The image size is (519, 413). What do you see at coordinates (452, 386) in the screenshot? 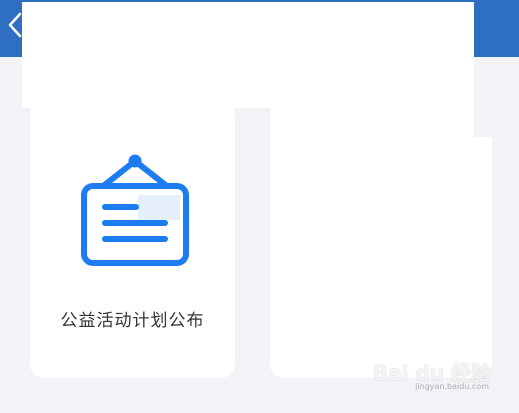
I see `watermark-url: jingyan.baidu.com` at bounding box center [452, 386].